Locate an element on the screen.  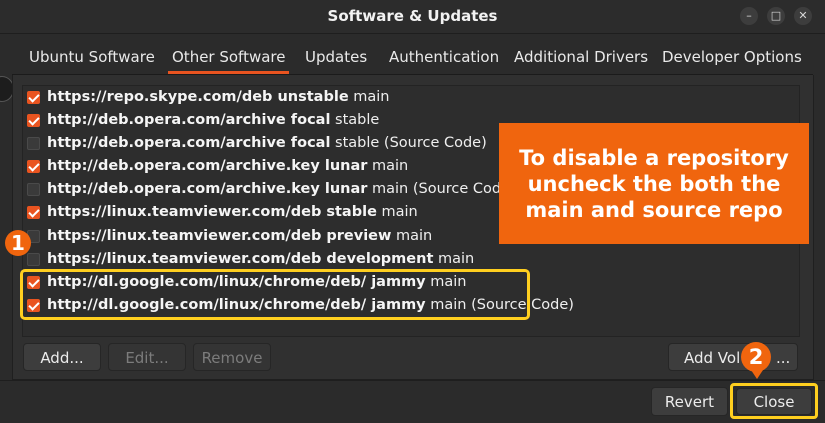
tab-other-software: Other Software is located at coordinates (228, 58).